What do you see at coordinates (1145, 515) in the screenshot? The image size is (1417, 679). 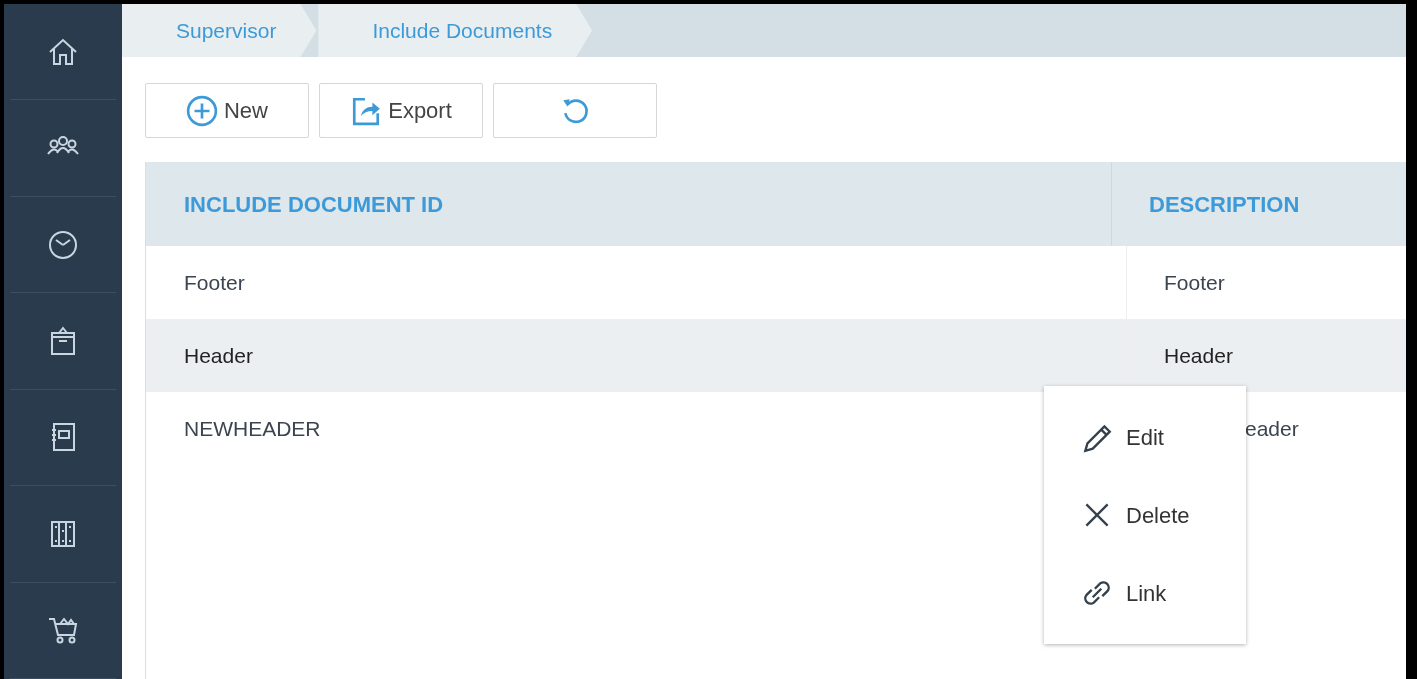 I see `menu-item: Delete` at bounding box center [1145, 515].